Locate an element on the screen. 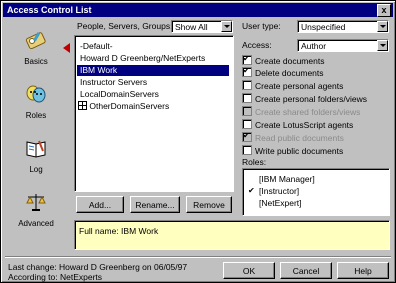 The image size is (396, 283). checkbox-label: Create documents is located at coordinates (290, 61).